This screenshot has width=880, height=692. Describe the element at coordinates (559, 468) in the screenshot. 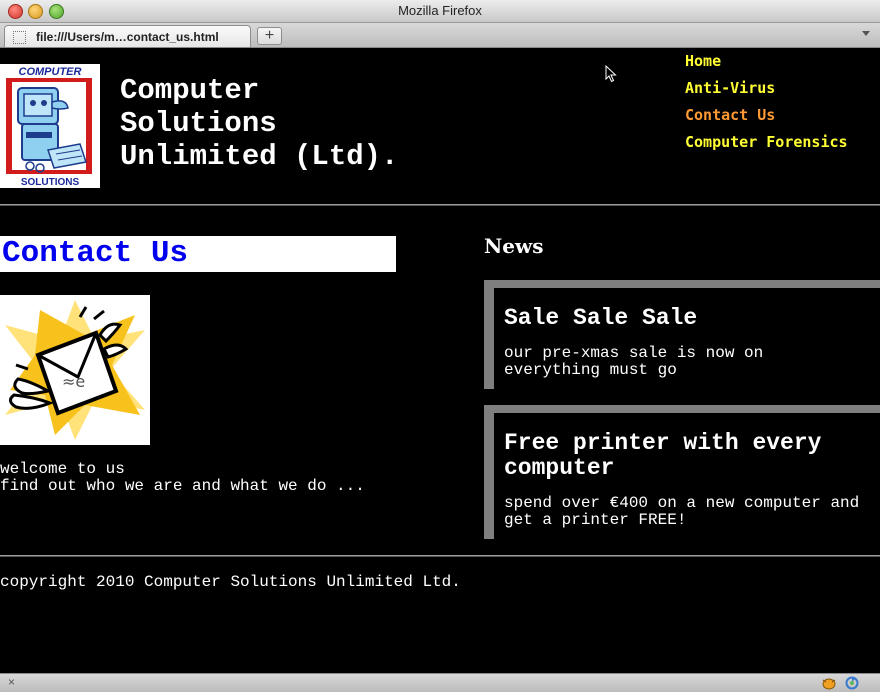

I see `news-item-title-line: computer` at that location.